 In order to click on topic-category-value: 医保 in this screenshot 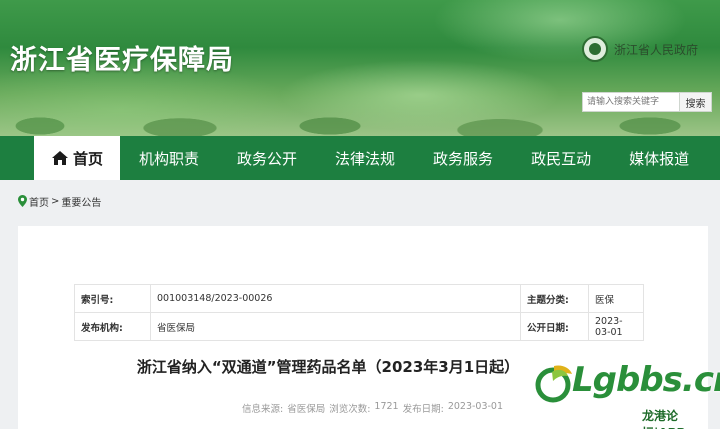, I will do `click(616, 298)`.